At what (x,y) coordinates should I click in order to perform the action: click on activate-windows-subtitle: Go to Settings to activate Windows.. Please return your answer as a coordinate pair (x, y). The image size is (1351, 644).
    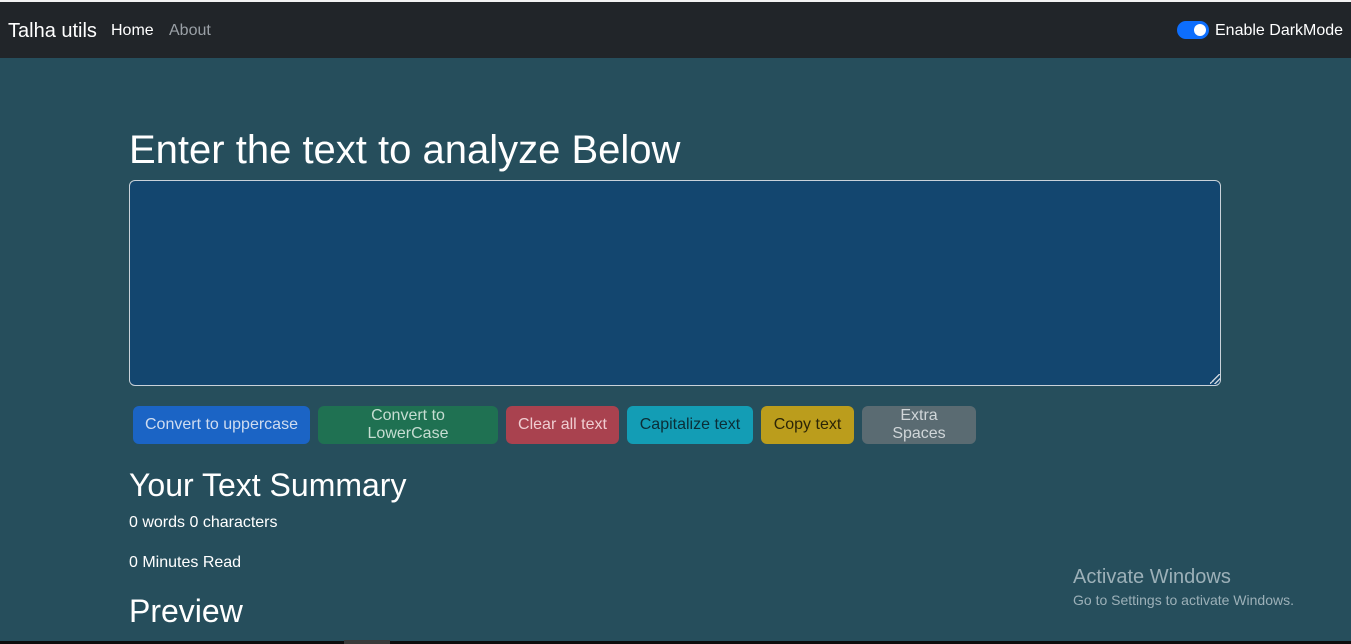
    Looking at the image, I should click on (1183, 600).